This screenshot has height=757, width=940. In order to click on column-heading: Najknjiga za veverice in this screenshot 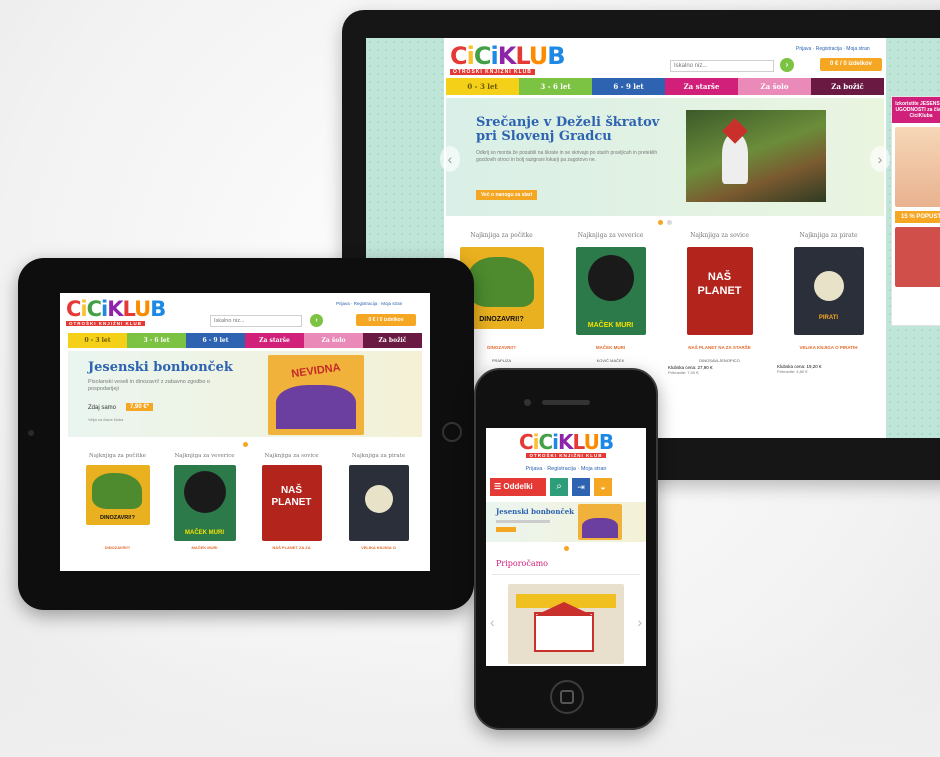, I will do `click(610, 235)`.